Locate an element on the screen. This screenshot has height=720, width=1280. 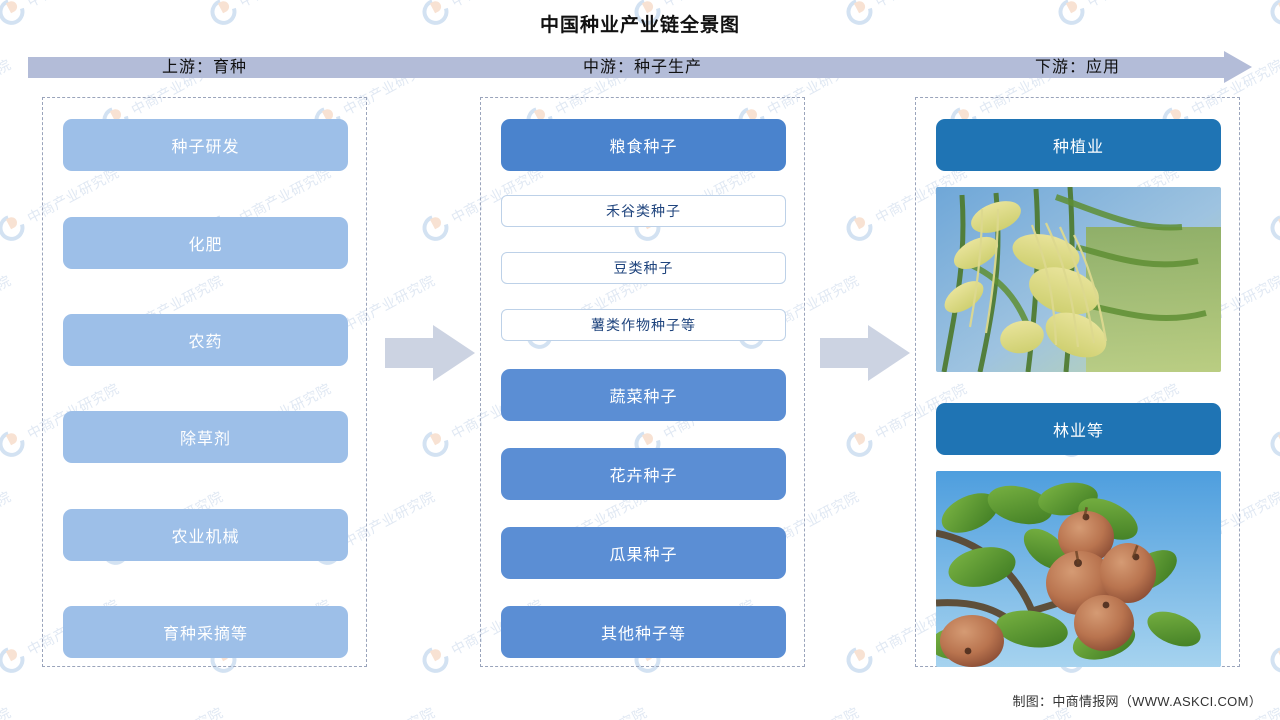
node-downstream-forestry: 林业等 is located at coordinates (1078, 429).